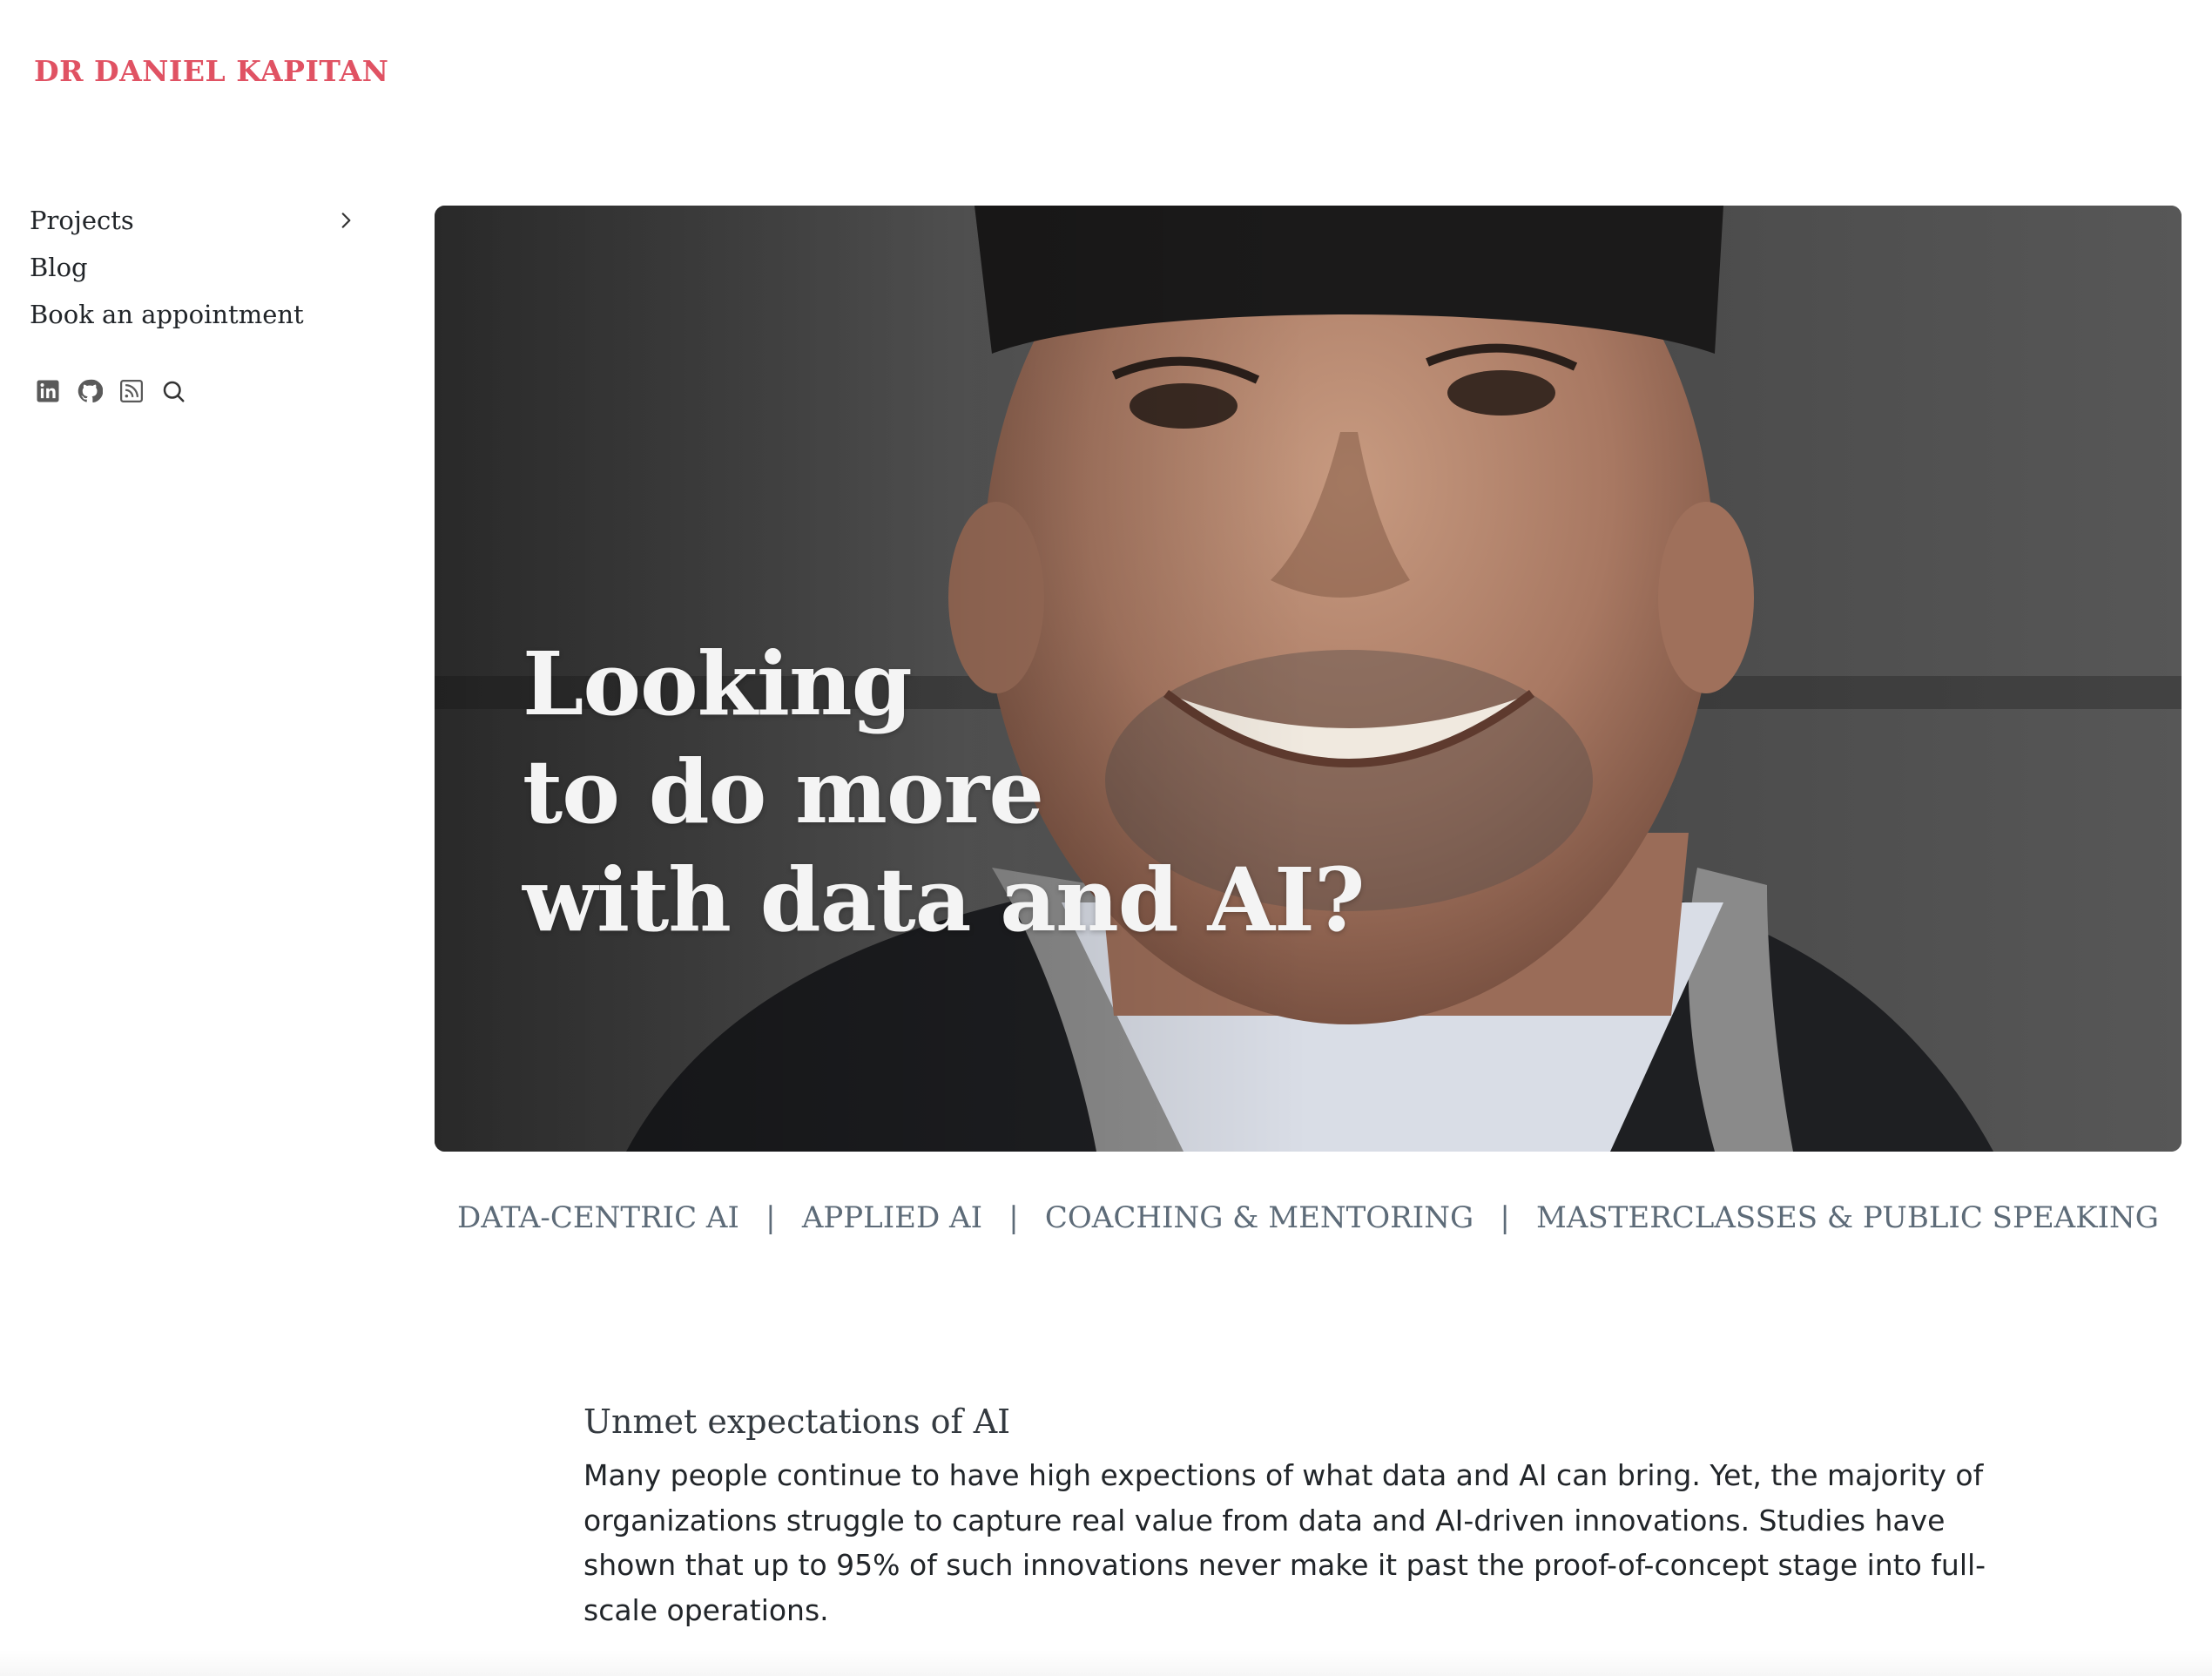 The width and height of the screenshot is (2212, 1676). I want to click on sidebar-item-label: Blog, so click(59, 267).